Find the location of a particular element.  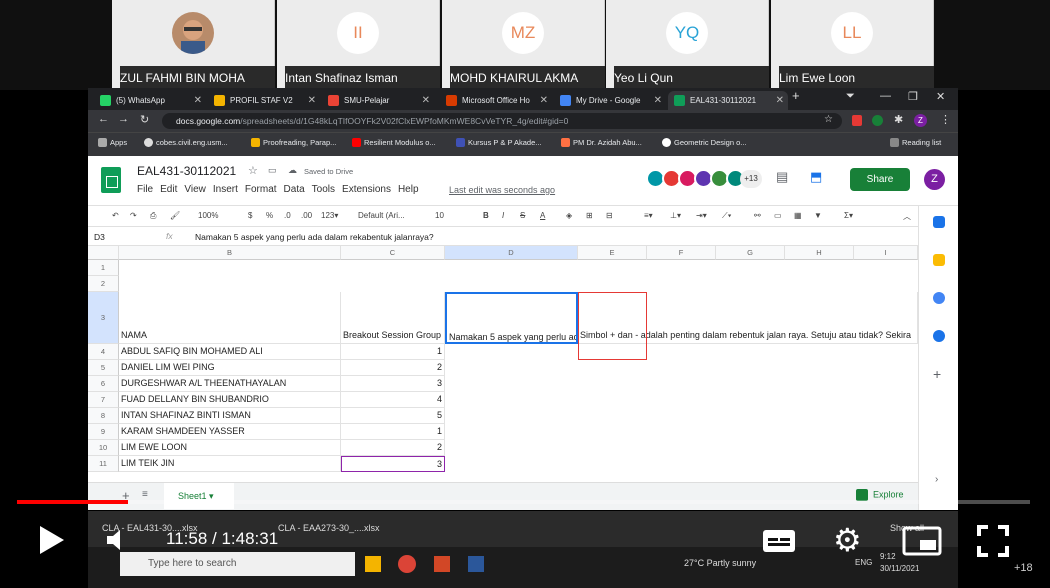

download-item: CLA - EAA273-30_....xlsx is located at coordinates (329, 528).